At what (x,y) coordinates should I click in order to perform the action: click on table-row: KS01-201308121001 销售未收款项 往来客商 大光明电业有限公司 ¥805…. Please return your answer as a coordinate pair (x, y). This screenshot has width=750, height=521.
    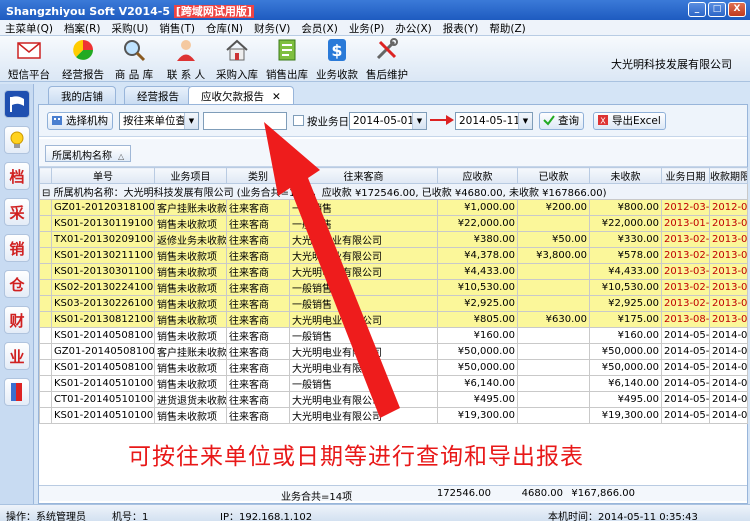
    Looking at the image, I should click on (393, 319).